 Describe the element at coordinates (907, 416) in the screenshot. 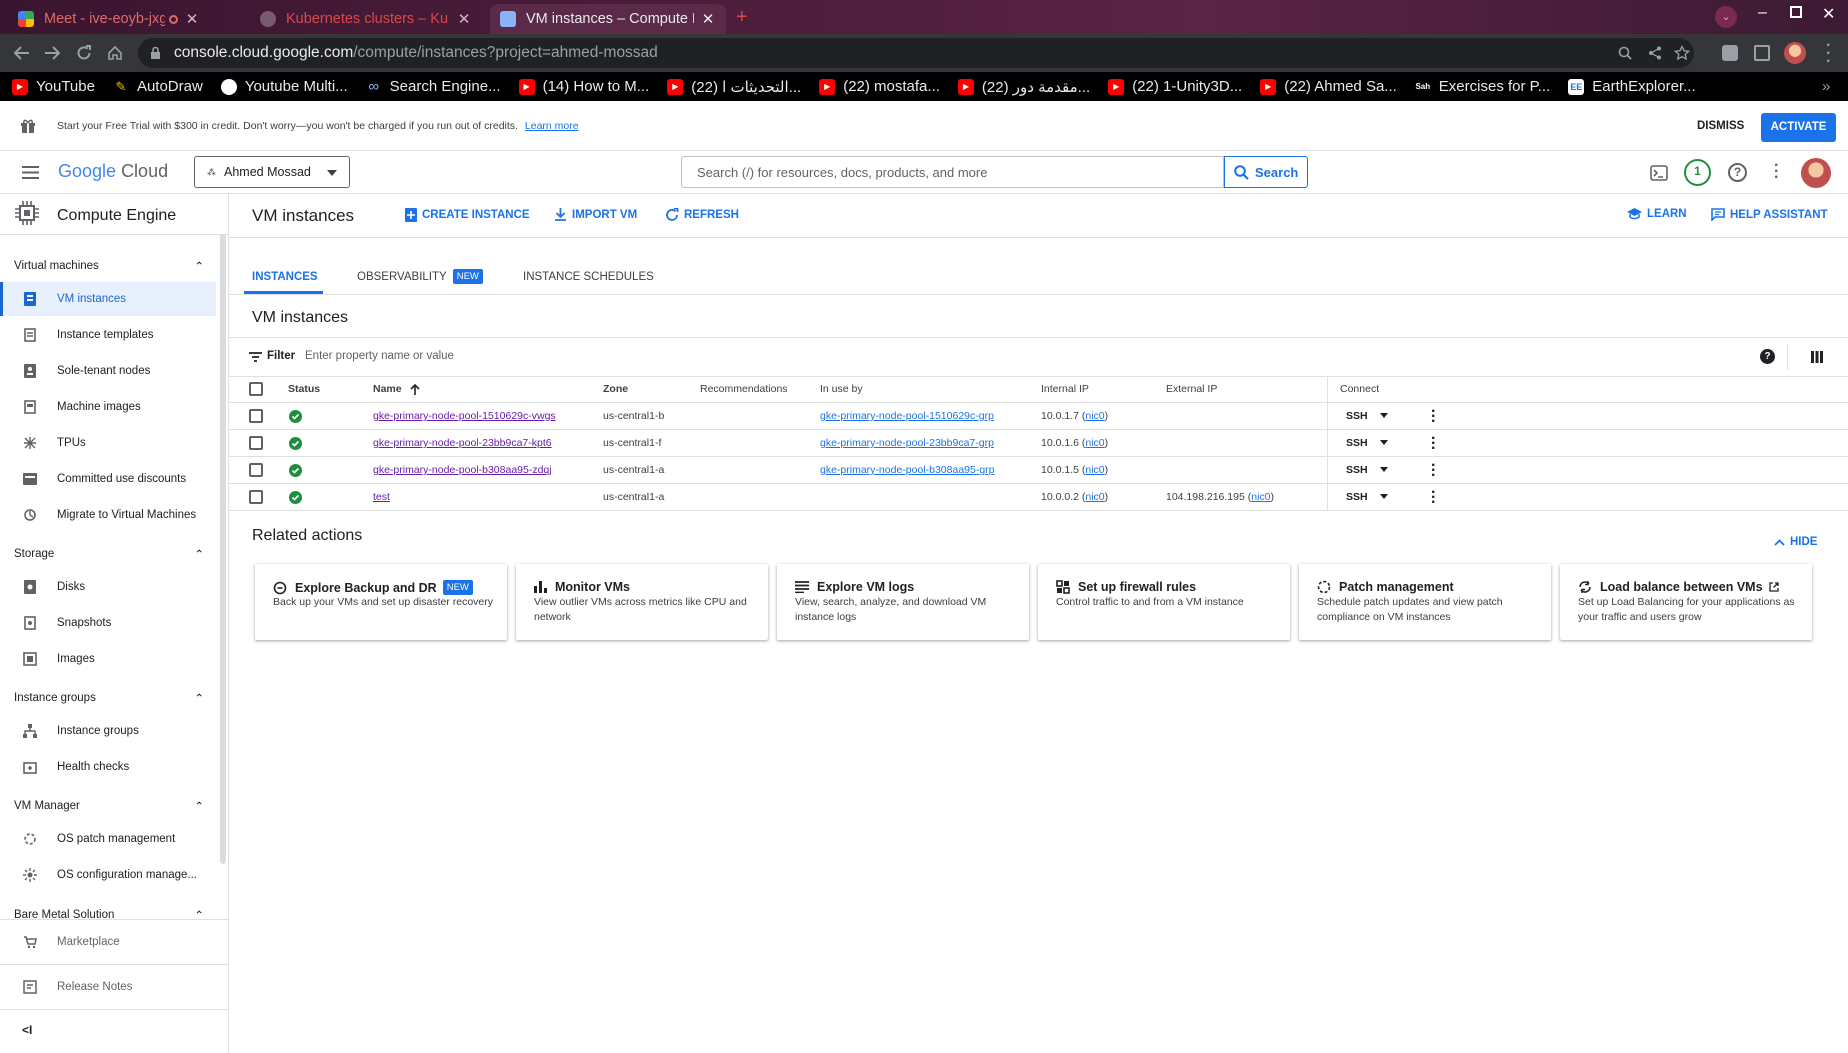

I see `in-use-by-link: gke-primary-node-pool-1510629c-grp` at that location.